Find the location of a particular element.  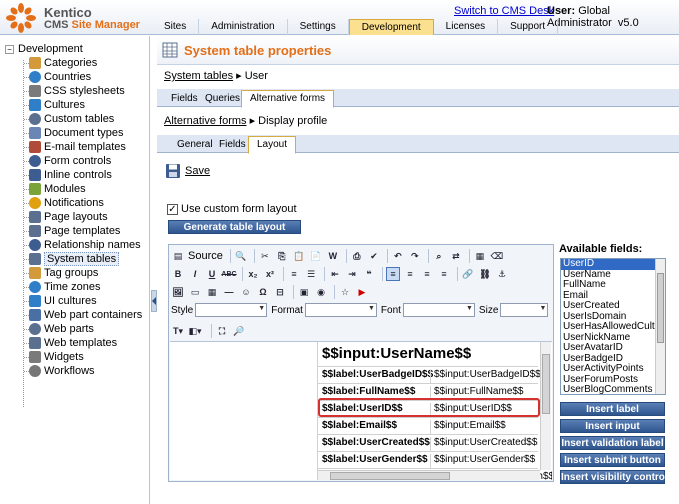

special-char-icon: Ω is located at coordinates (263, 292).